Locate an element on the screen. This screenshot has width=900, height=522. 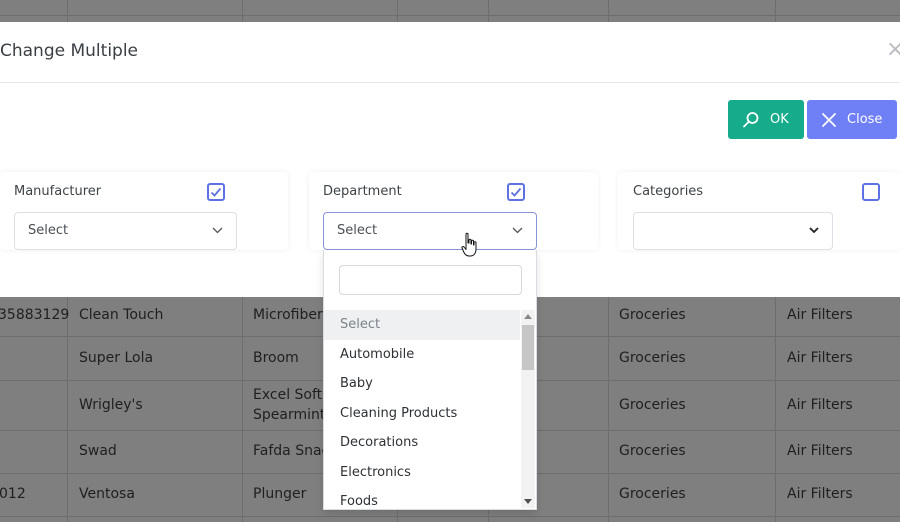
ok-button-label: OK is located at coordinates (779, 119).